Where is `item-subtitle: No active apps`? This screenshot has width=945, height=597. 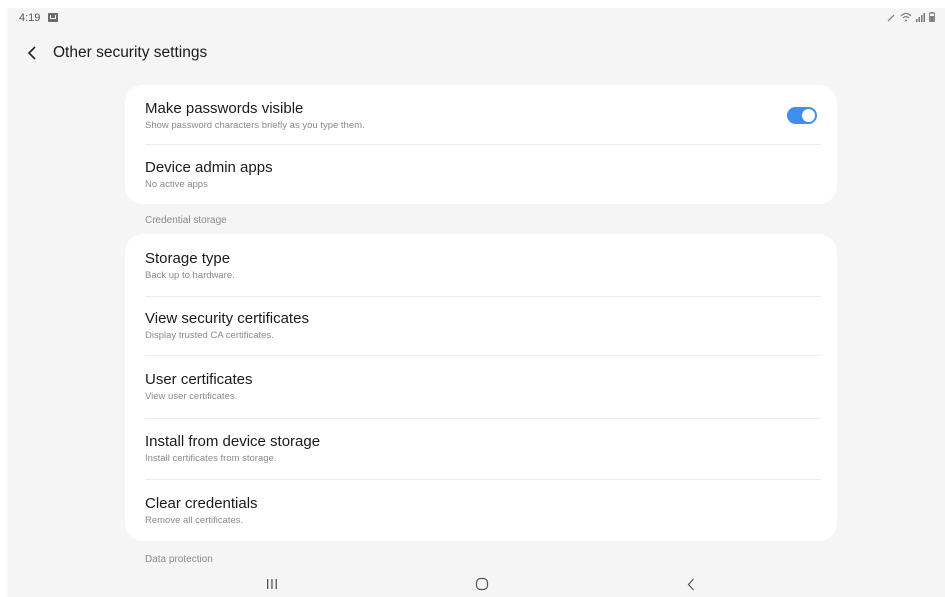 item-subtitle: No active apps is located at coordinates (176, 184).